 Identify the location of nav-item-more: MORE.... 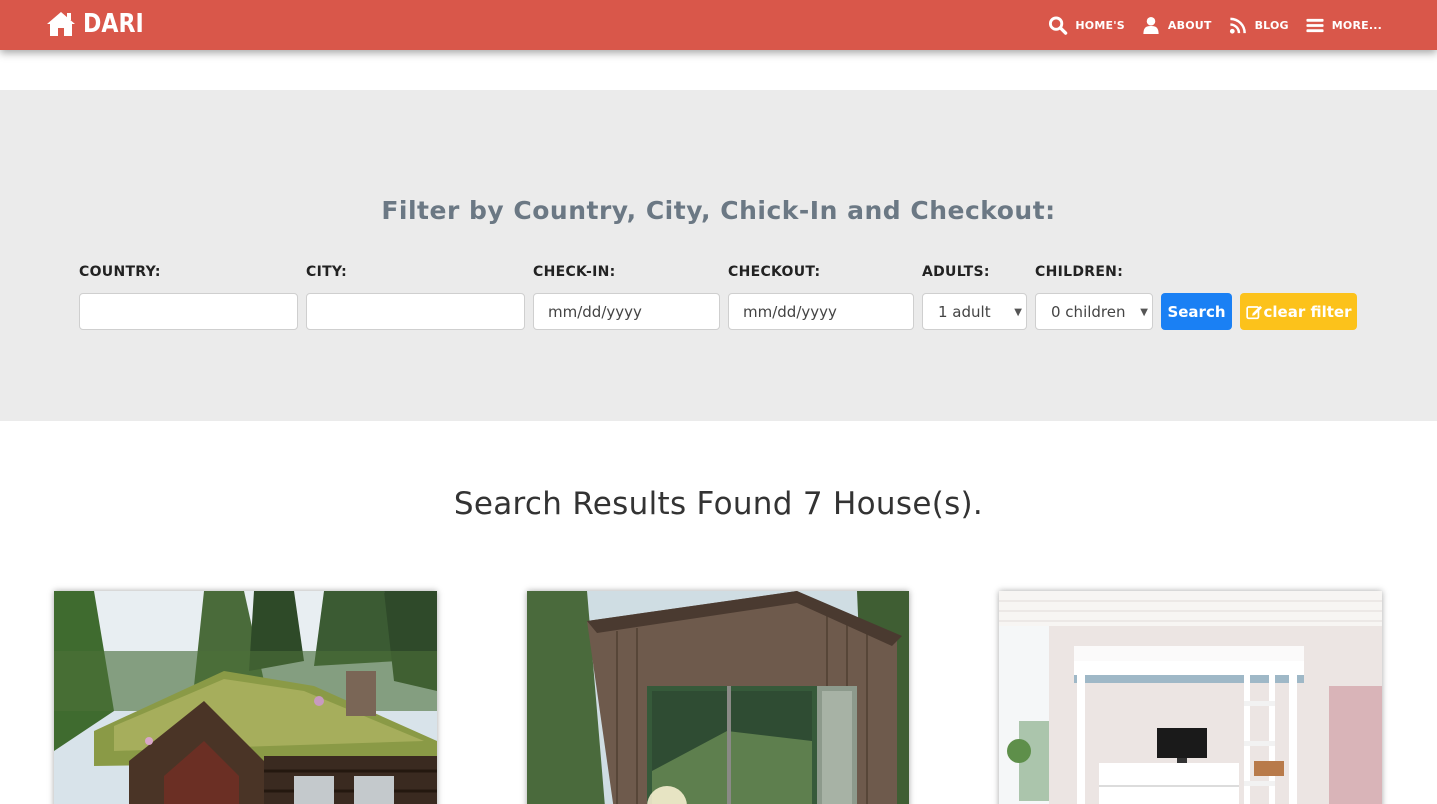
(1343, 25).